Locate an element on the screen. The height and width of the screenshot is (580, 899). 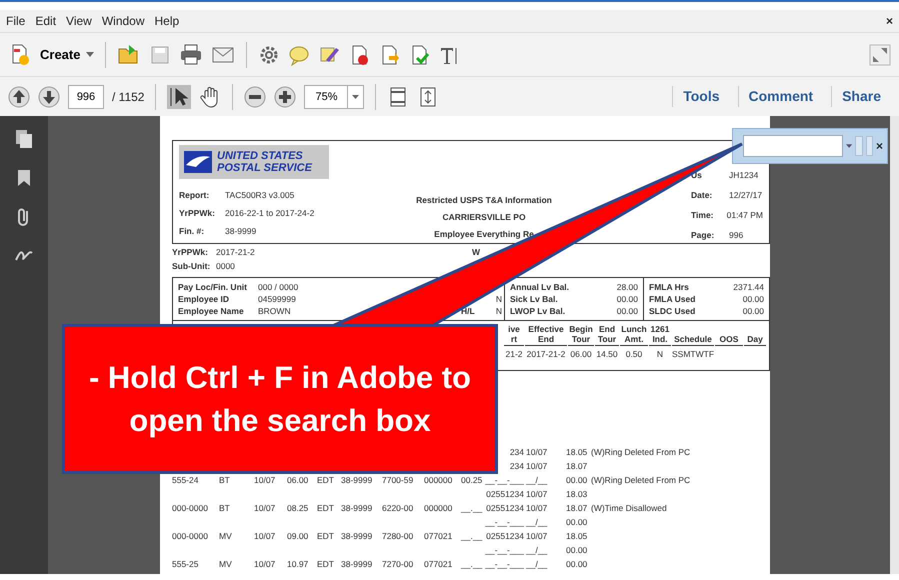
next-page-icon is located at coordinates (49, 97).